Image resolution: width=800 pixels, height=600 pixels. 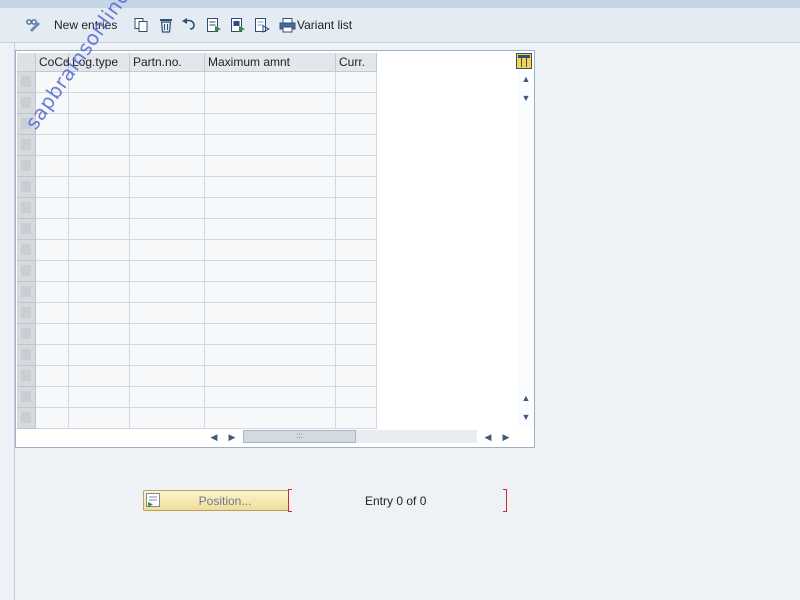 What do you see at coordinates (270, 62) in the screenshot?
I see `column-header-maximum-amount: Maximum amnt` at bounding box center [270, 62].